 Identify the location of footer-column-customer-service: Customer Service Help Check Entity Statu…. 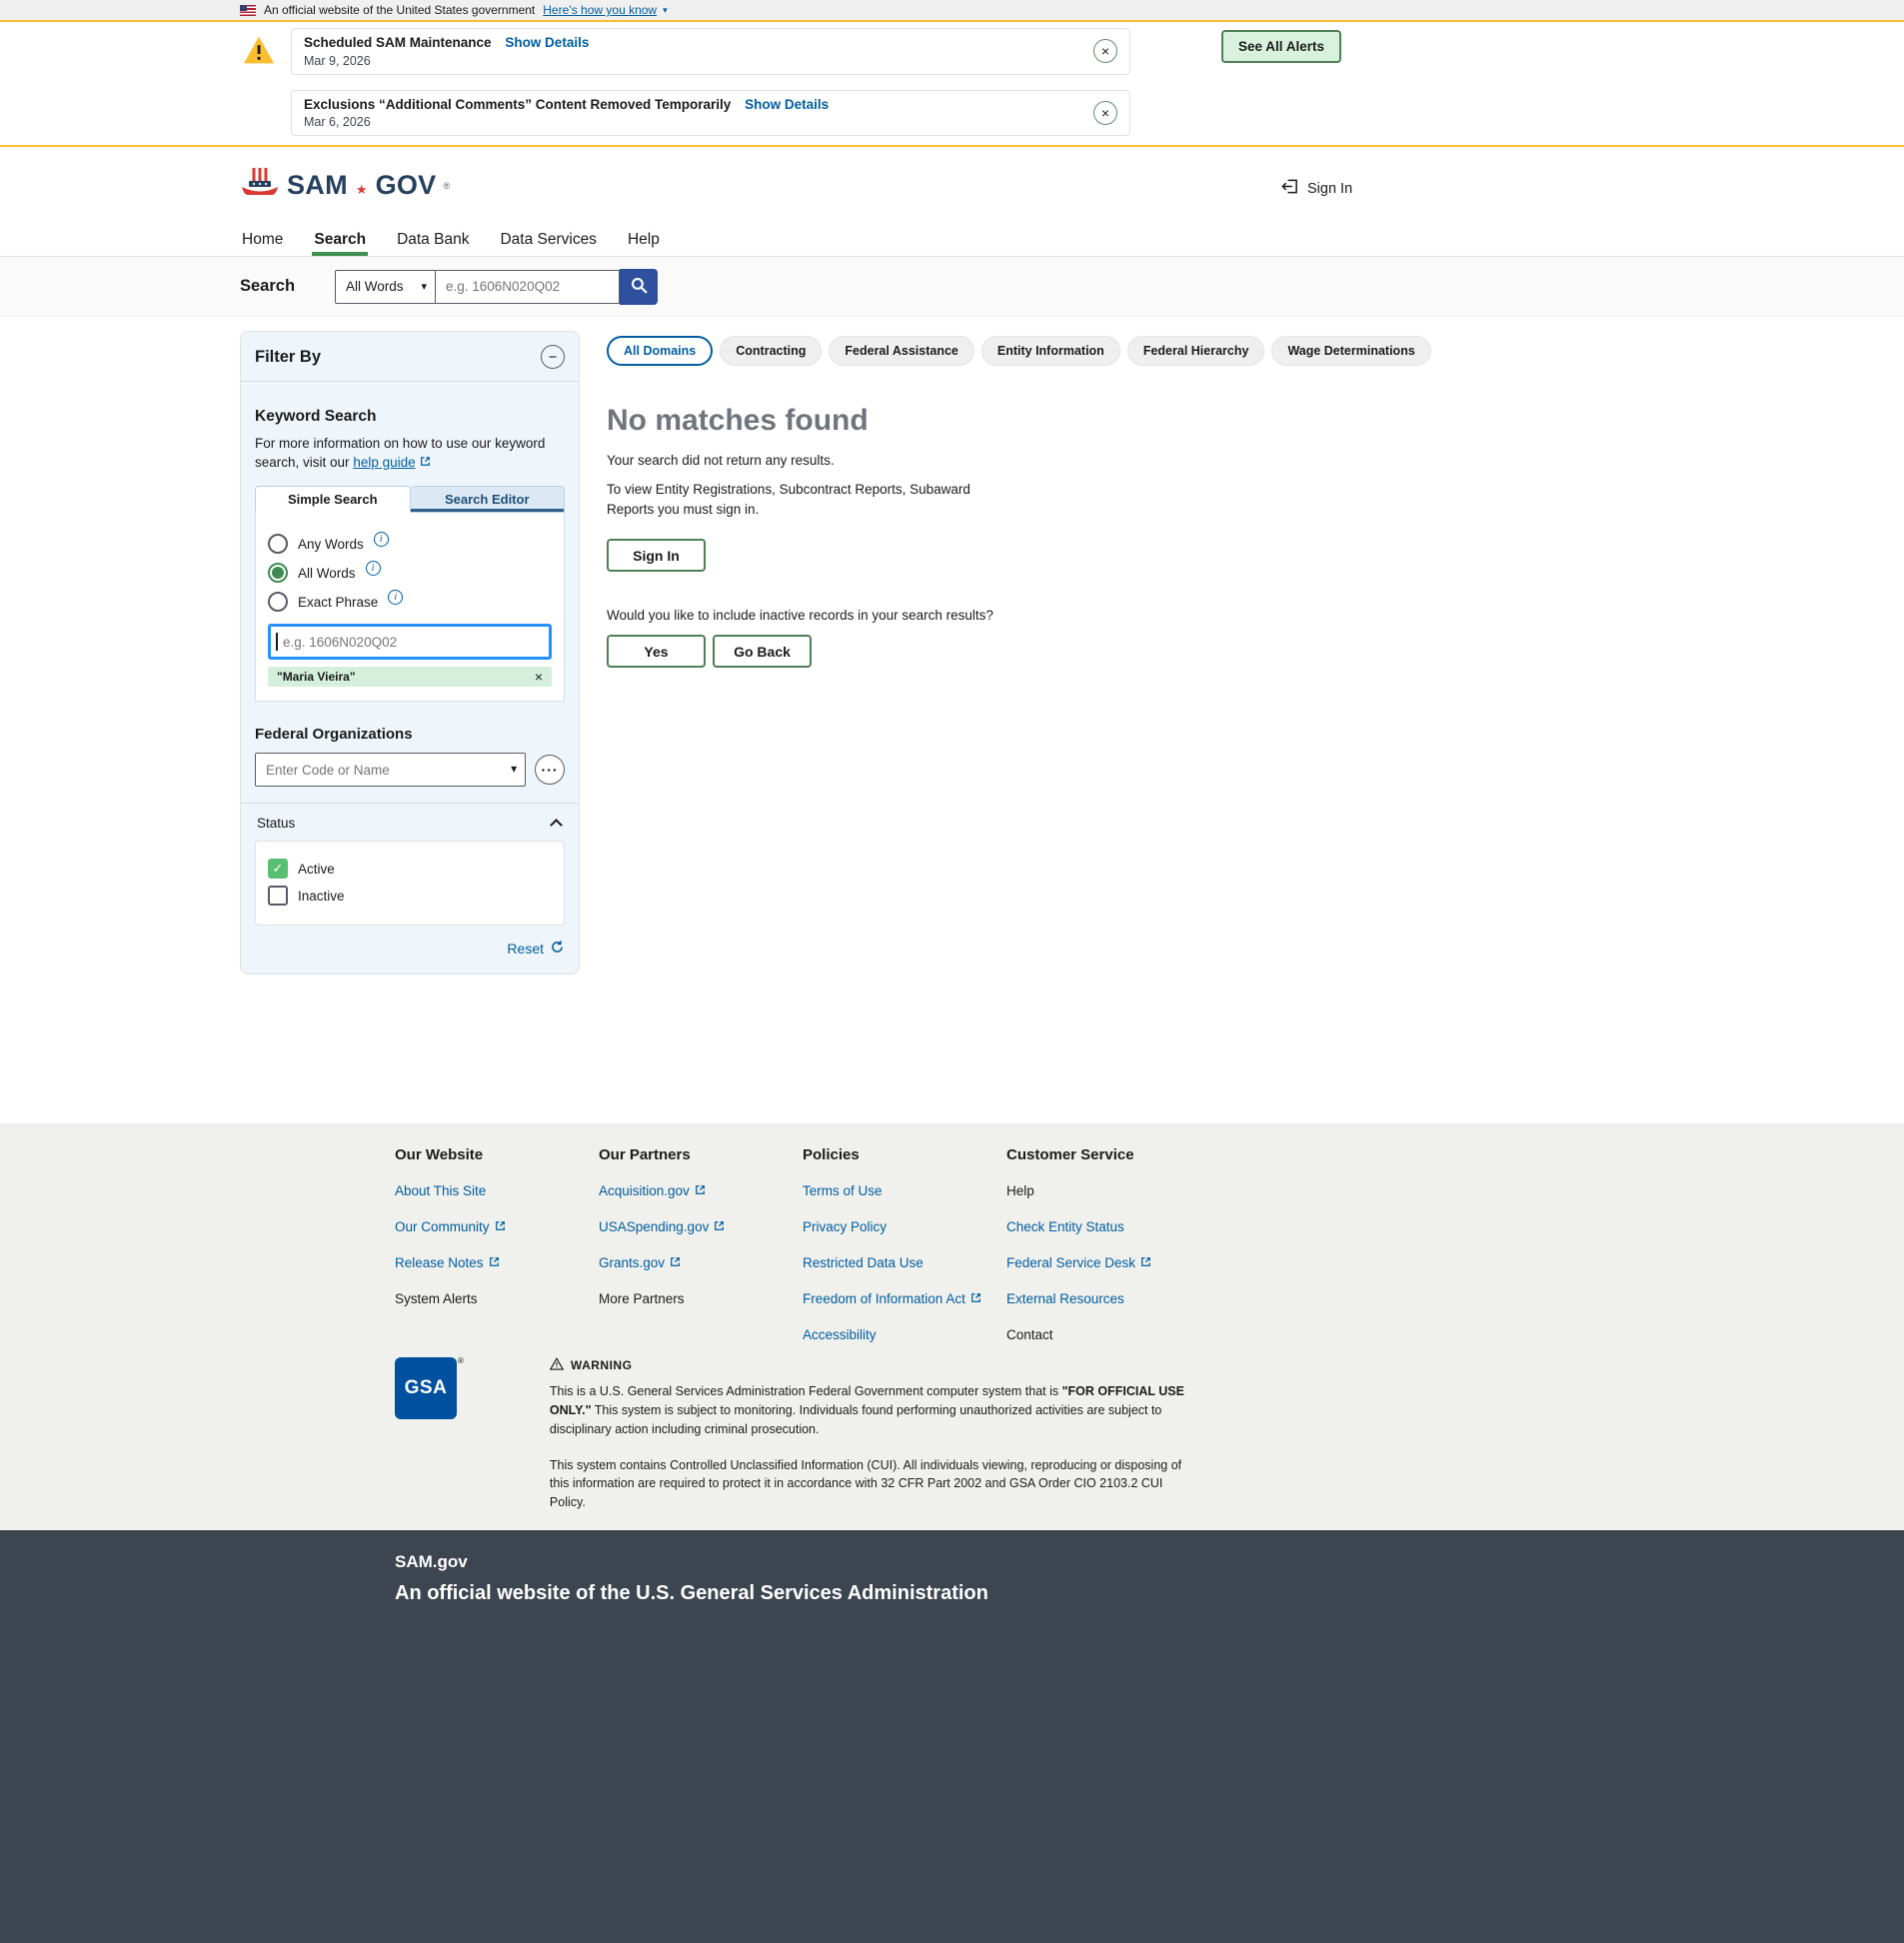
(1146, 1244).